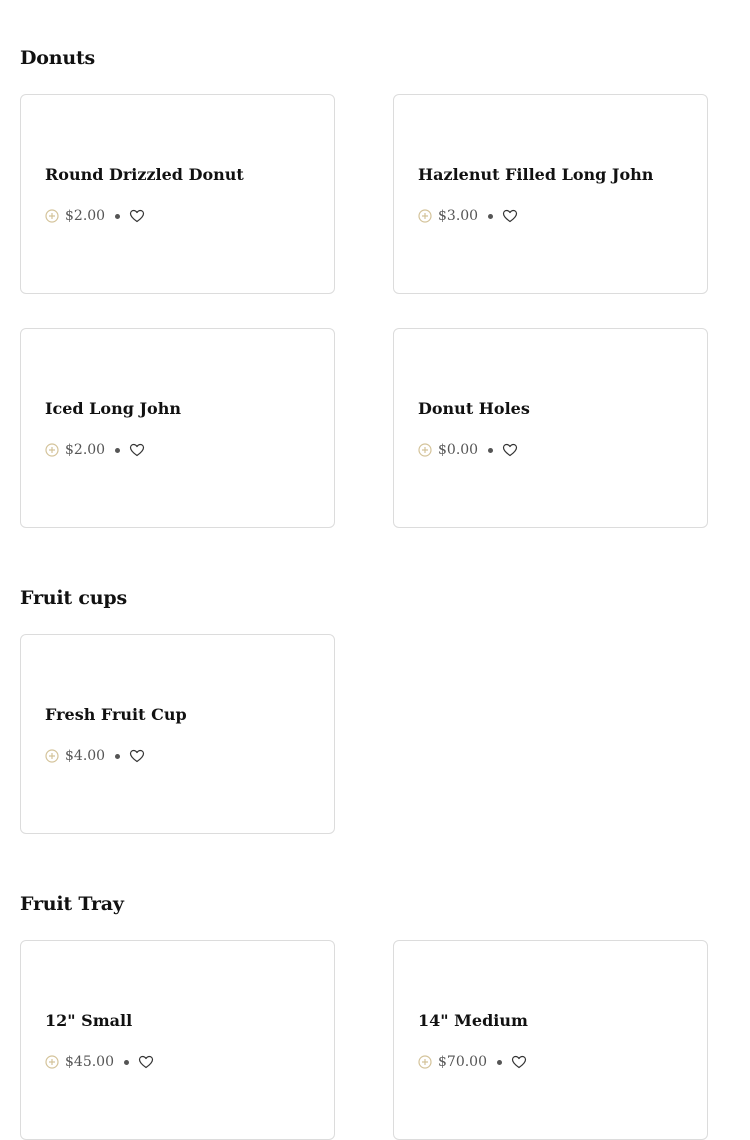 This screenshot has width=750, height=1140. I want to click on menu-item-meta: $4.00, so click(95, 756).